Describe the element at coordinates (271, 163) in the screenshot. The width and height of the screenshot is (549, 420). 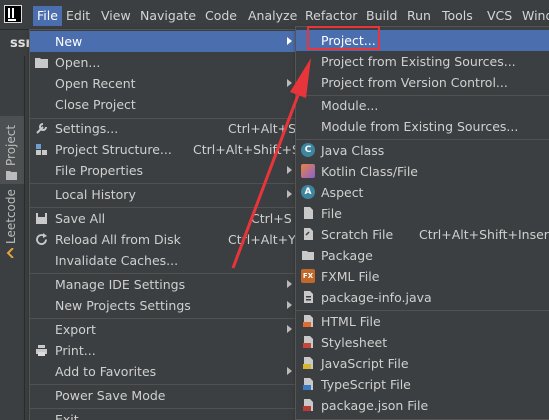
I see `annotation-arrow-icon` at that location.